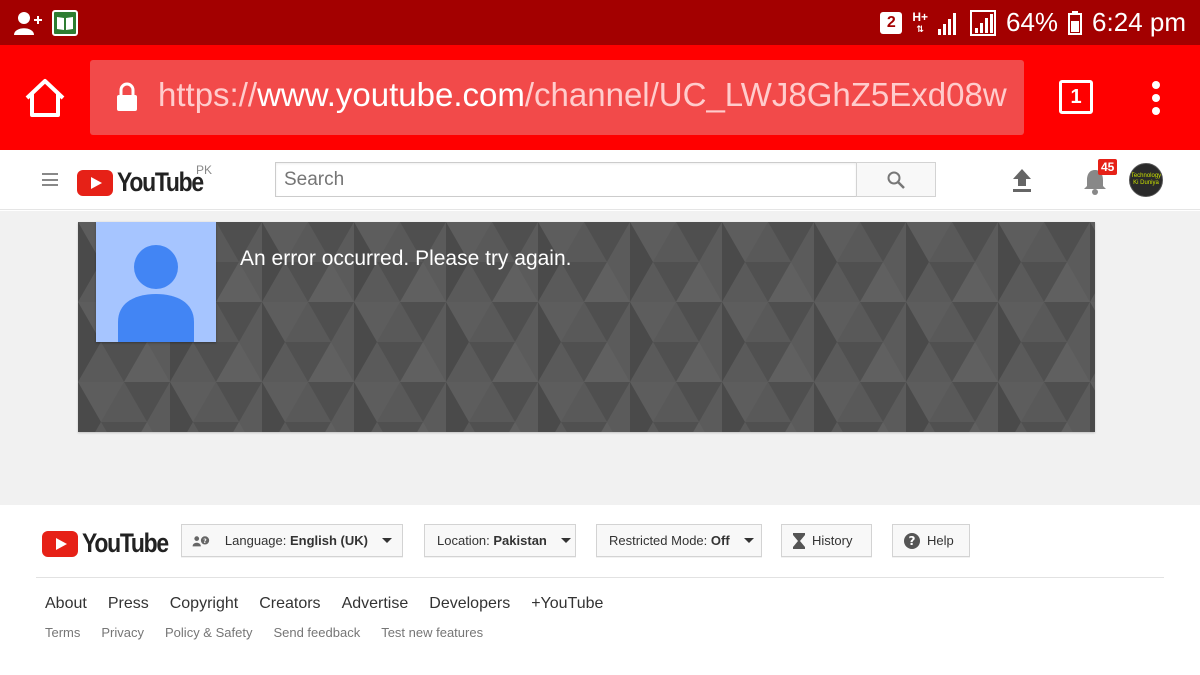  What do you see at coordinates (46, 22) in the screenshot?
I see `status-left-icons` at bounding box center [46, 22].